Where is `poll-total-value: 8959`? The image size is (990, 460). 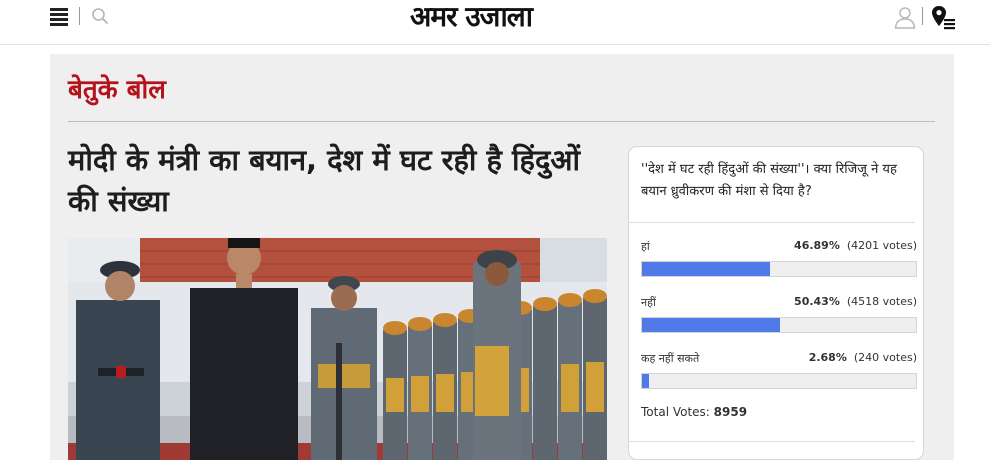
poll-total-value: 8959 is located at coordinates (730, 412).